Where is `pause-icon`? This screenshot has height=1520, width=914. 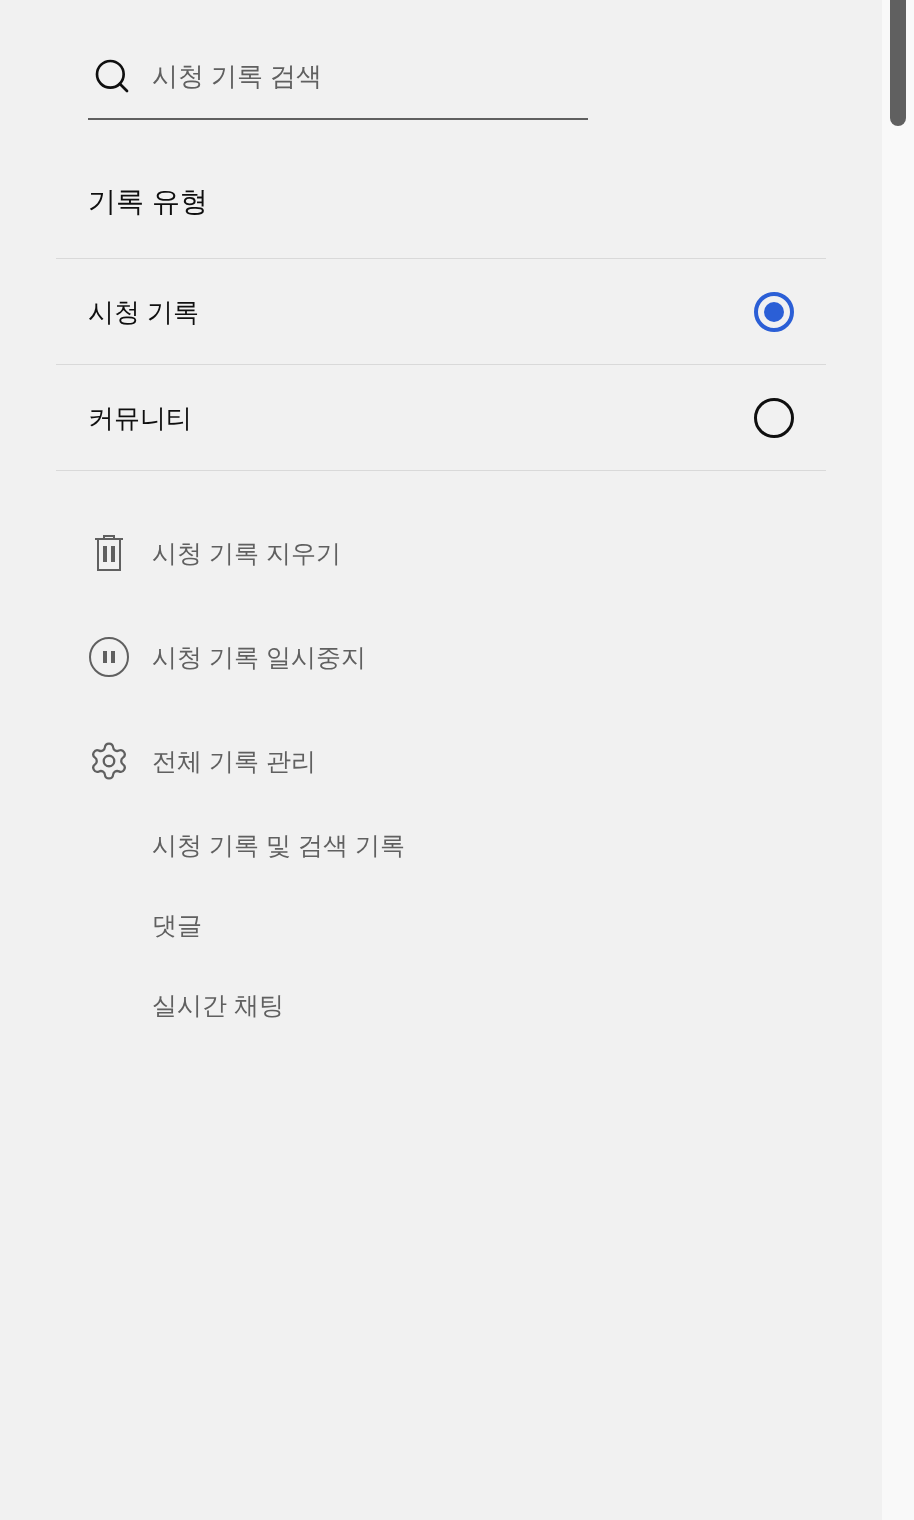 pause-icon is located at coordinates (109, 657).